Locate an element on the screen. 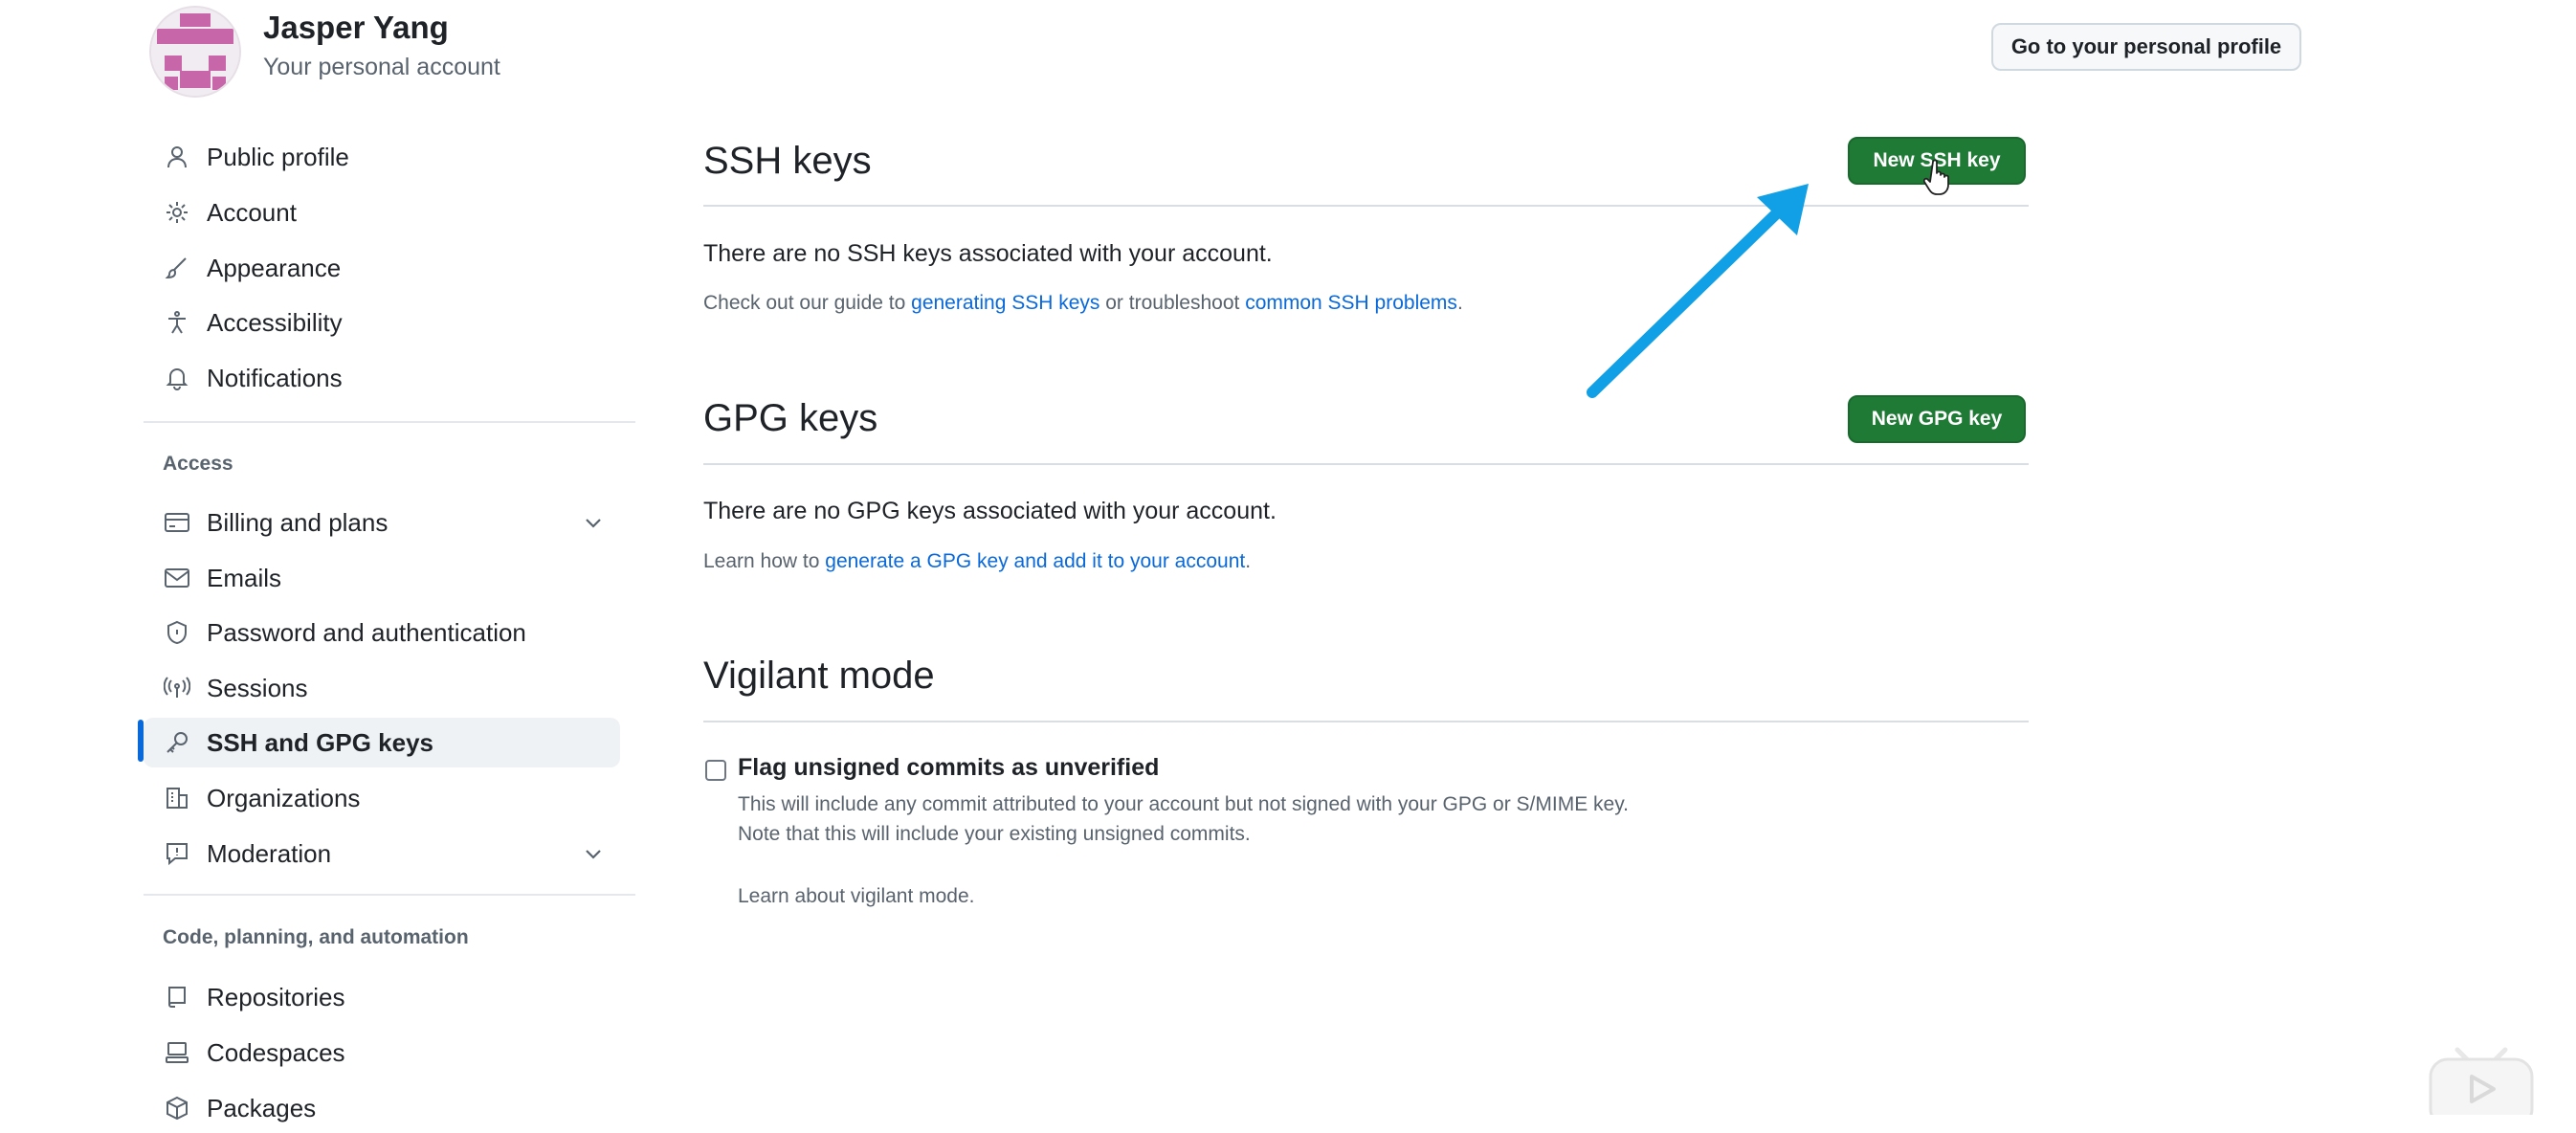 The image size is (2576, 1133). sidebar-item-label: Password and authentication is located at coordinates (366, 632).